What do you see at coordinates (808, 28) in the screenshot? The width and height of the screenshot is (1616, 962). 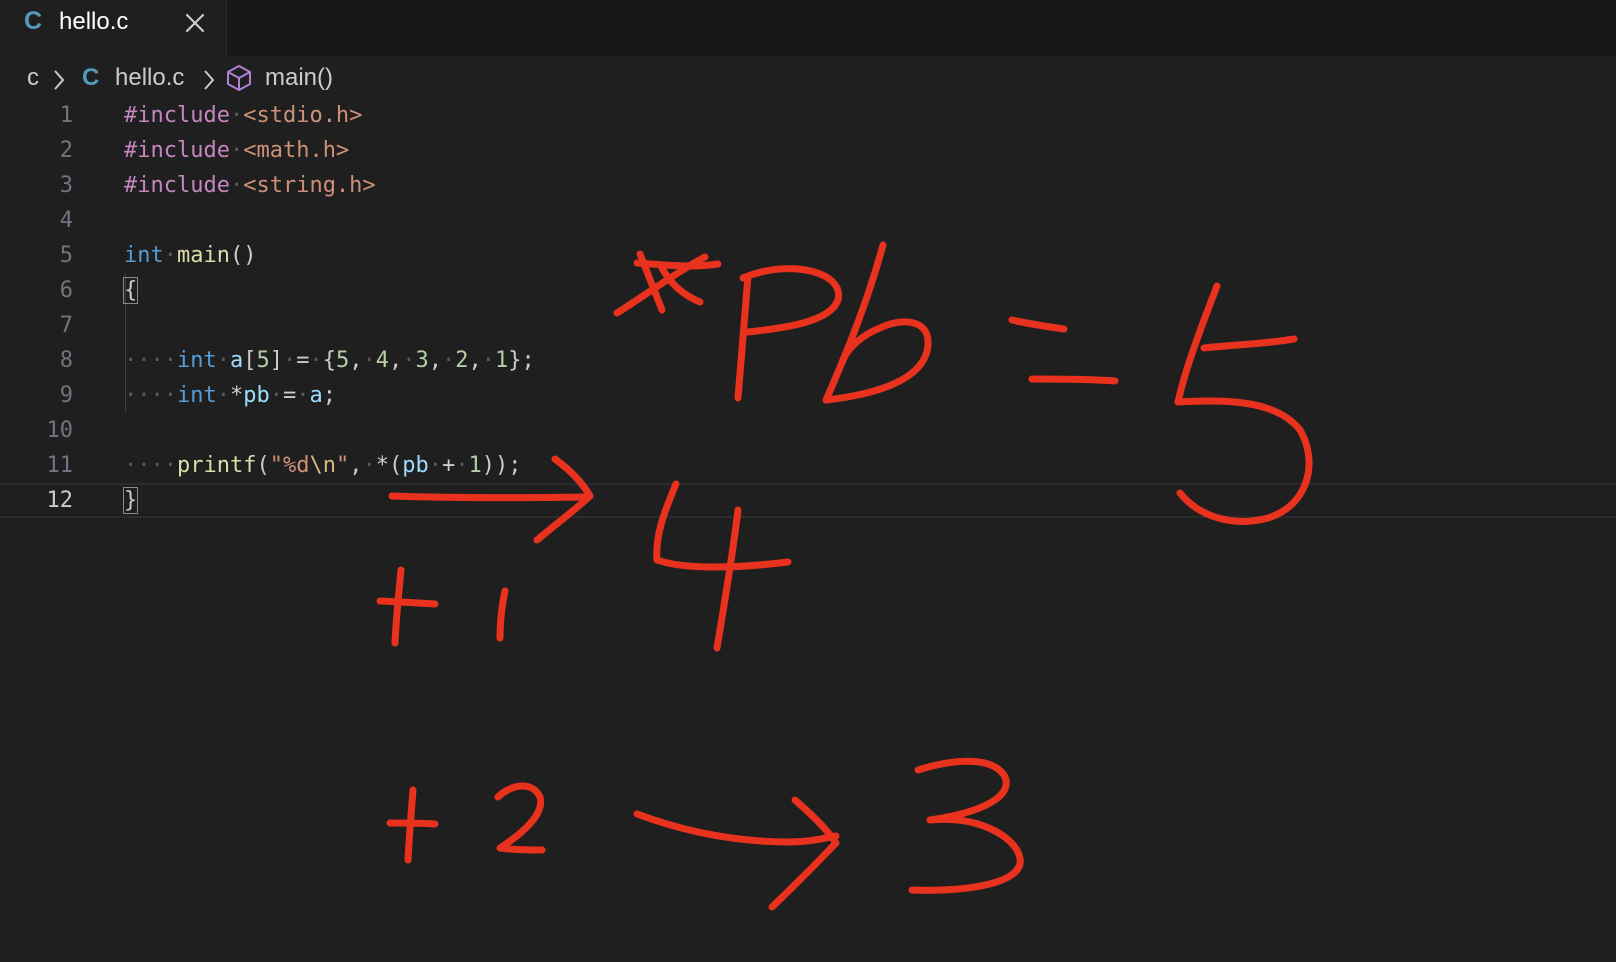 I see `tab-bar: C hello.c` at bounding box center [808, 28].